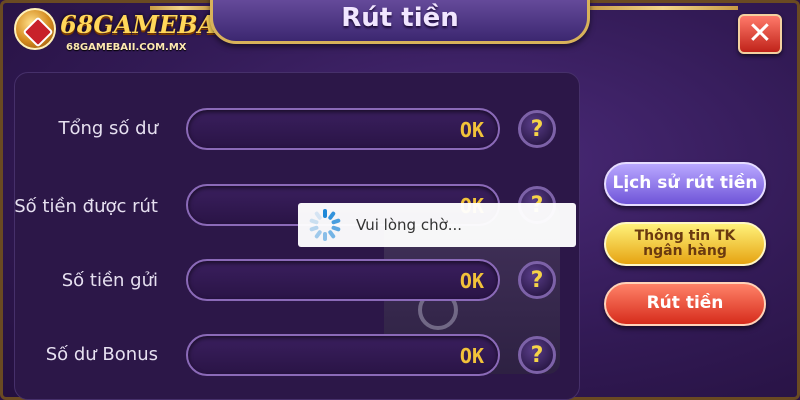 The width and height of the screenshot is (800, 400). I want to click on brand-domain: 68GAMEBAII.COM.MX, so click(126, 47).